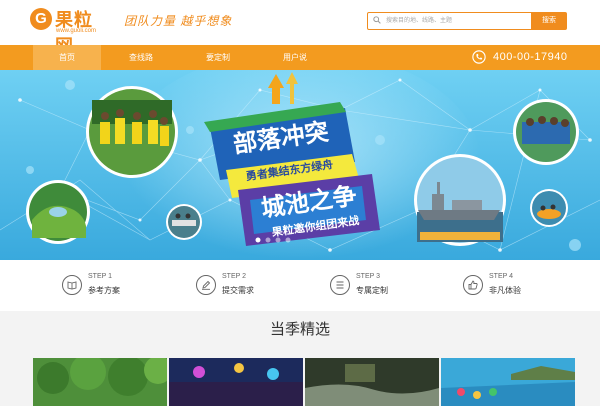  What do you see at coordinates (67, 57) in the screenshot?
I see `nav-item-home: 首页` at bounding box center [67, 57].